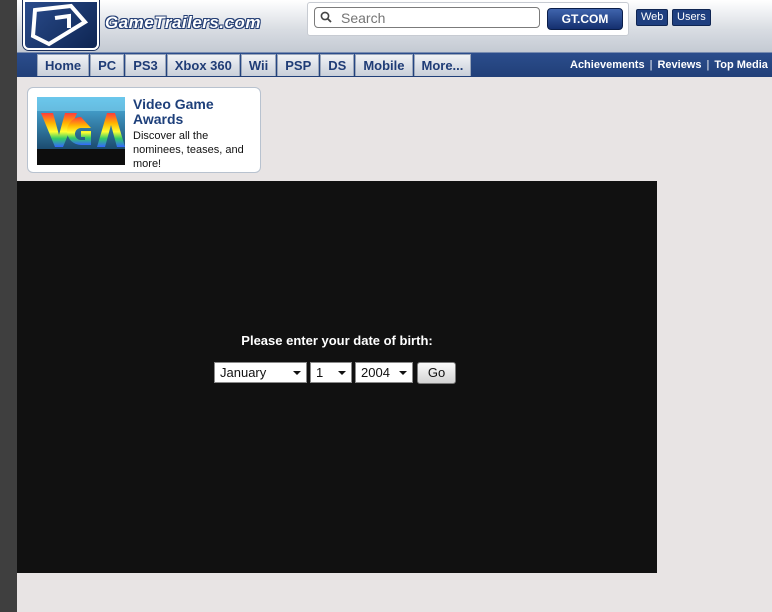  I want to click on search-input, so click(427, 17).